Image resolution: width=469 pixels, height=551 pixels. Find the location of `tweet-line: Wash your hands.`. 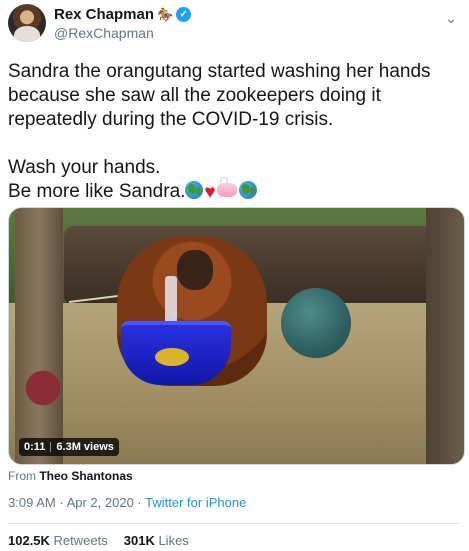

tweet-line: Wash your hands. is located at coordinates (84, 167).